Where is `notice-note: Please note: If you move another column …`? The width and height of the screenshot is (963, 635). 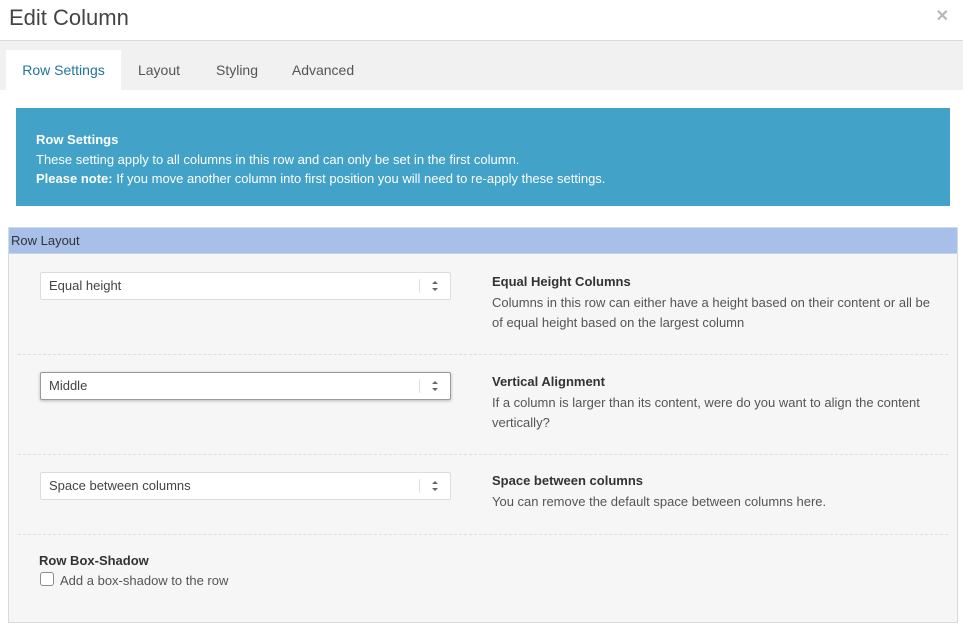 notice-note: Please note: If you move another column … is located at coordinates (483, 179).